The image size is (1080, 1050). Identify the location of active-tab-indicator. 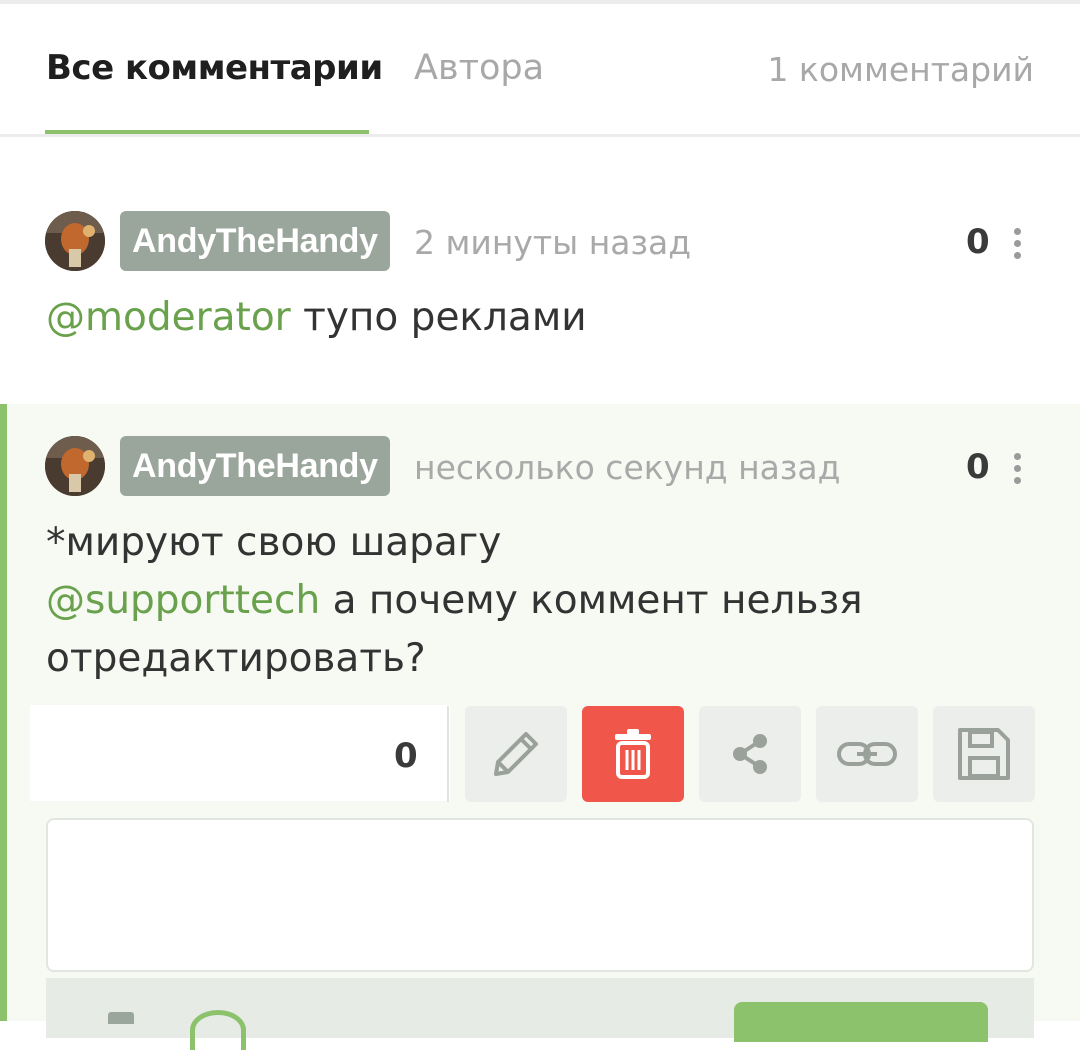
(207, 132).